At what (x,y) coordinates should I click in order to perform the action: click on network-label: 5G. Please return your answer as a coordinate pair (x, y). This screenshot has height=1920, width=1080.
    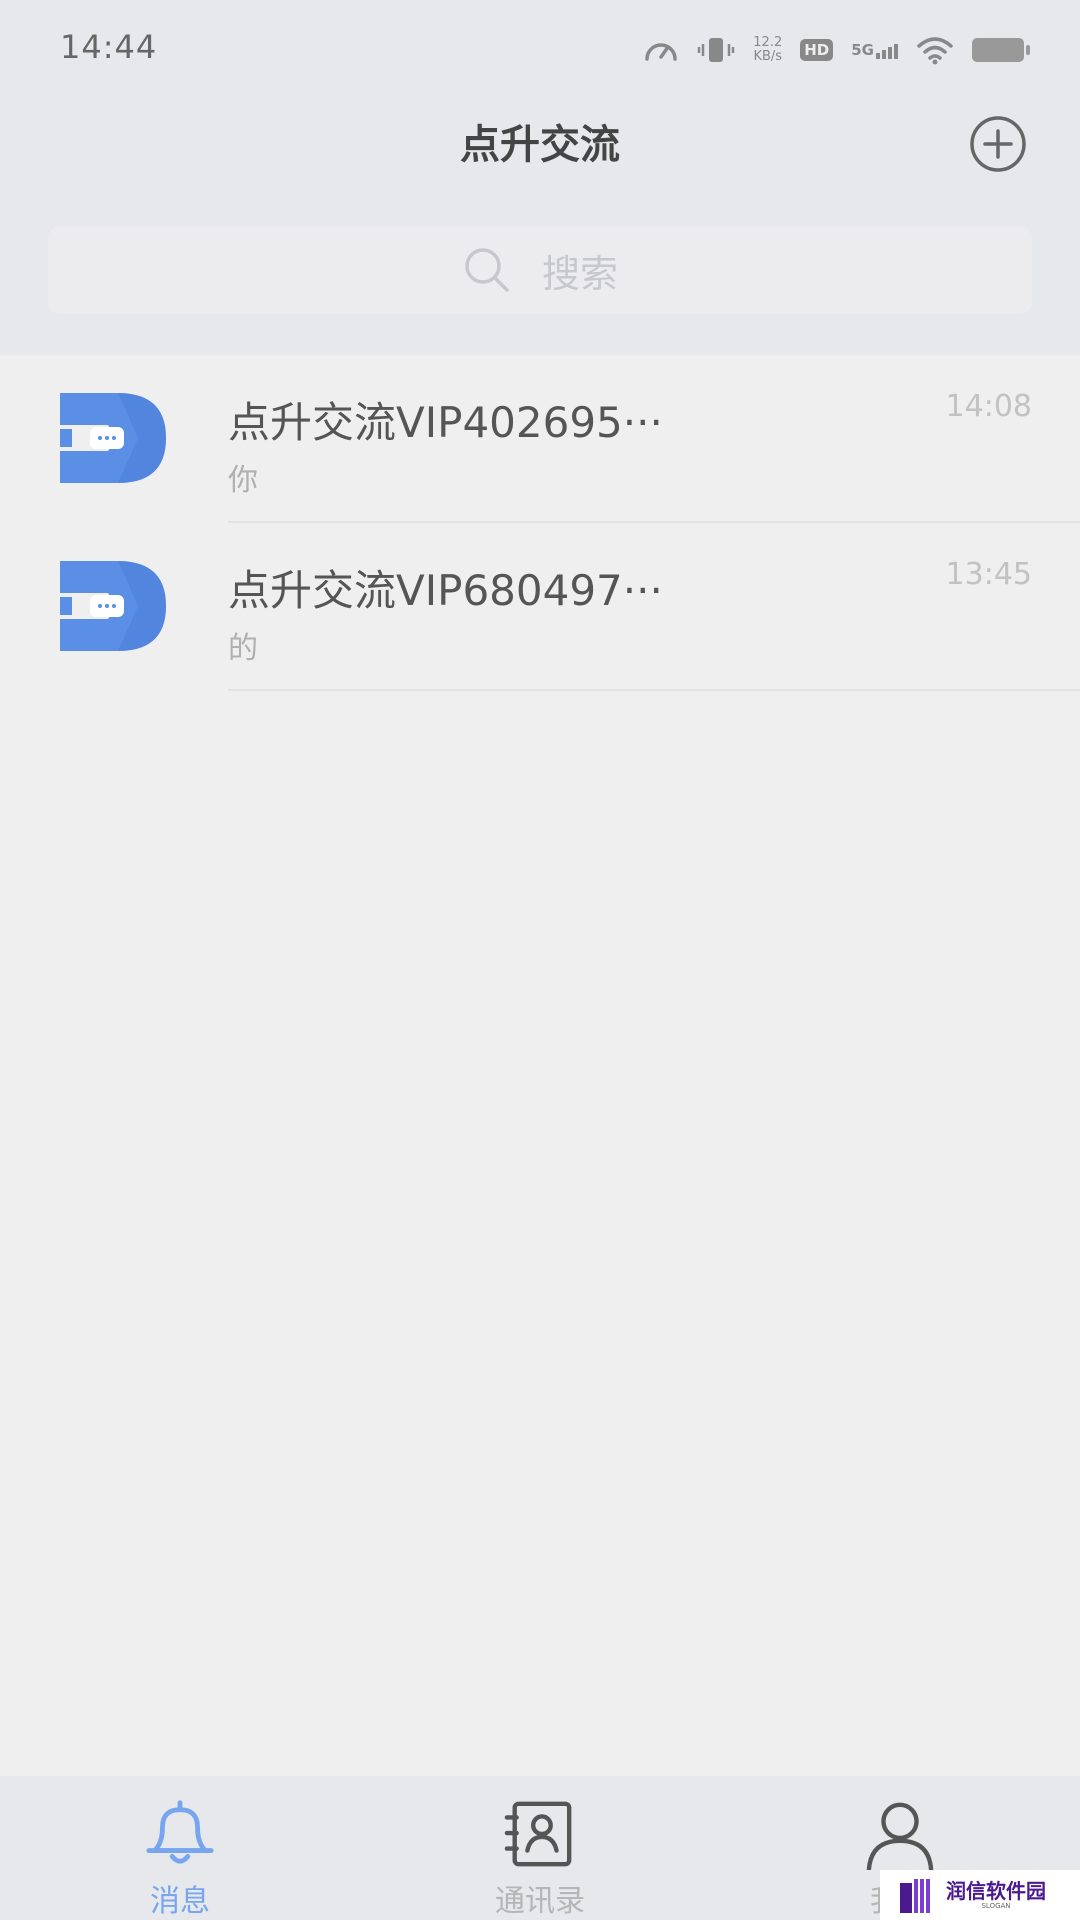
    Looking at the image, I should click on (862, 50).